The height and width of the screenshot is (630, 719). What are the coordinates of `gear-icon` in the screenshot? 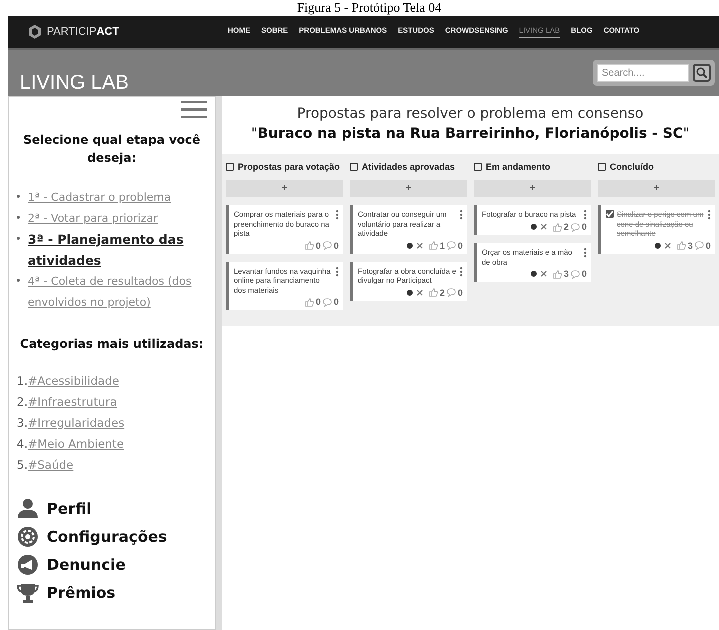 It's located at (28, 537).